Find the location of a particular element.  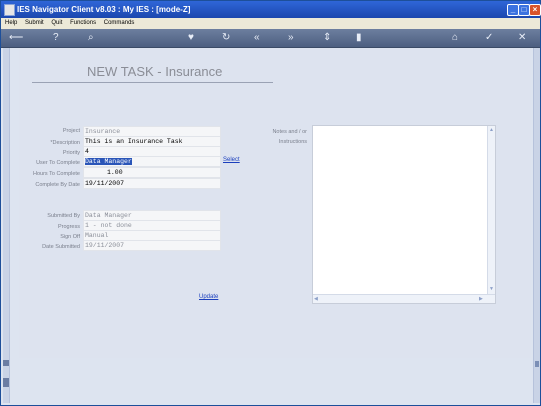

expand-icon: ⇕ is located at coordinates (327, 38).